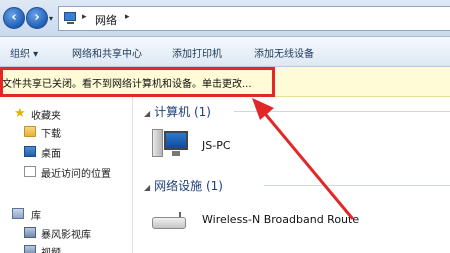 The height and width of the screenshot is (253, 450). Describe the element at coordinates (51, 134) in the screenshot. I see `nav-item-label: 下载` at that location.